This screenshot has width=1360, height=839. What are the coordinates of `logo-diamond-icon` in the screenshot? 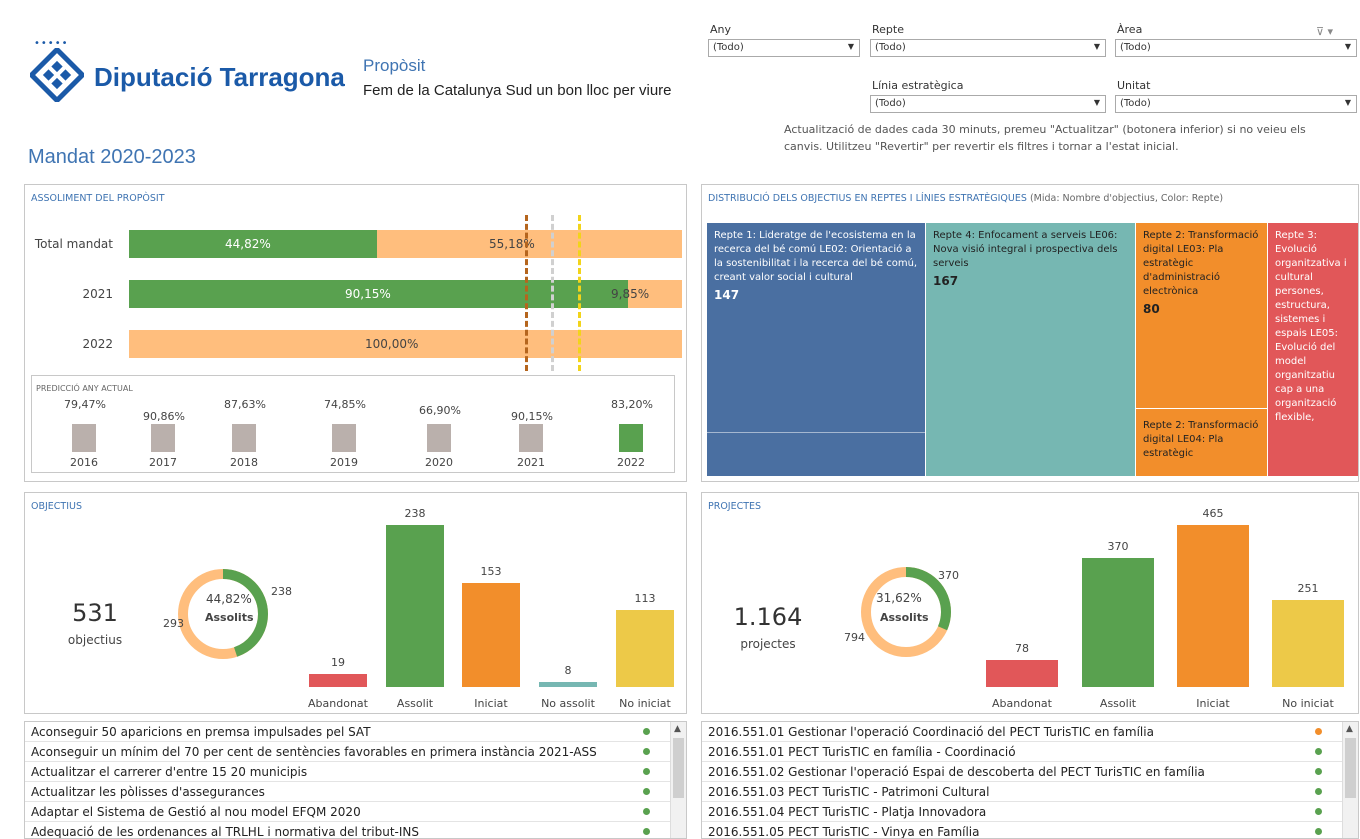 It's located at (57, 75).